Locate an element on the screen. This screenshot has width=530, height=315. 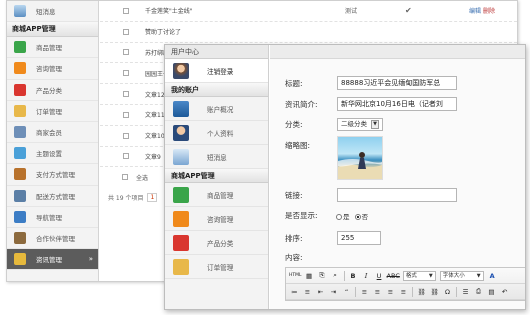
sidebar-item-logout: 注销登录 is located at coordinates (216, 71).